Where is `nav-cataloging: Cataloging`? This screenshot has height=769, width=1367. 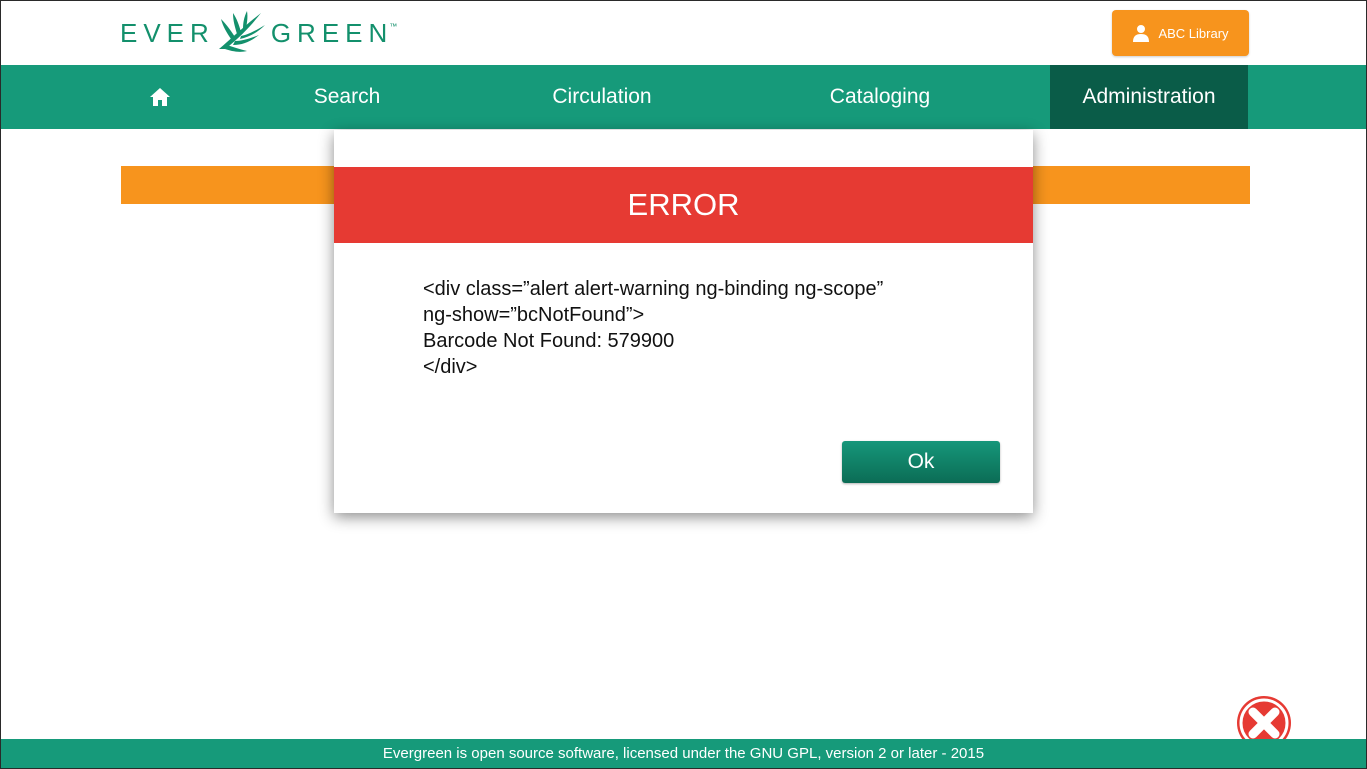
nav-cataloging: Cataloging is located at coordinates (880, 97).